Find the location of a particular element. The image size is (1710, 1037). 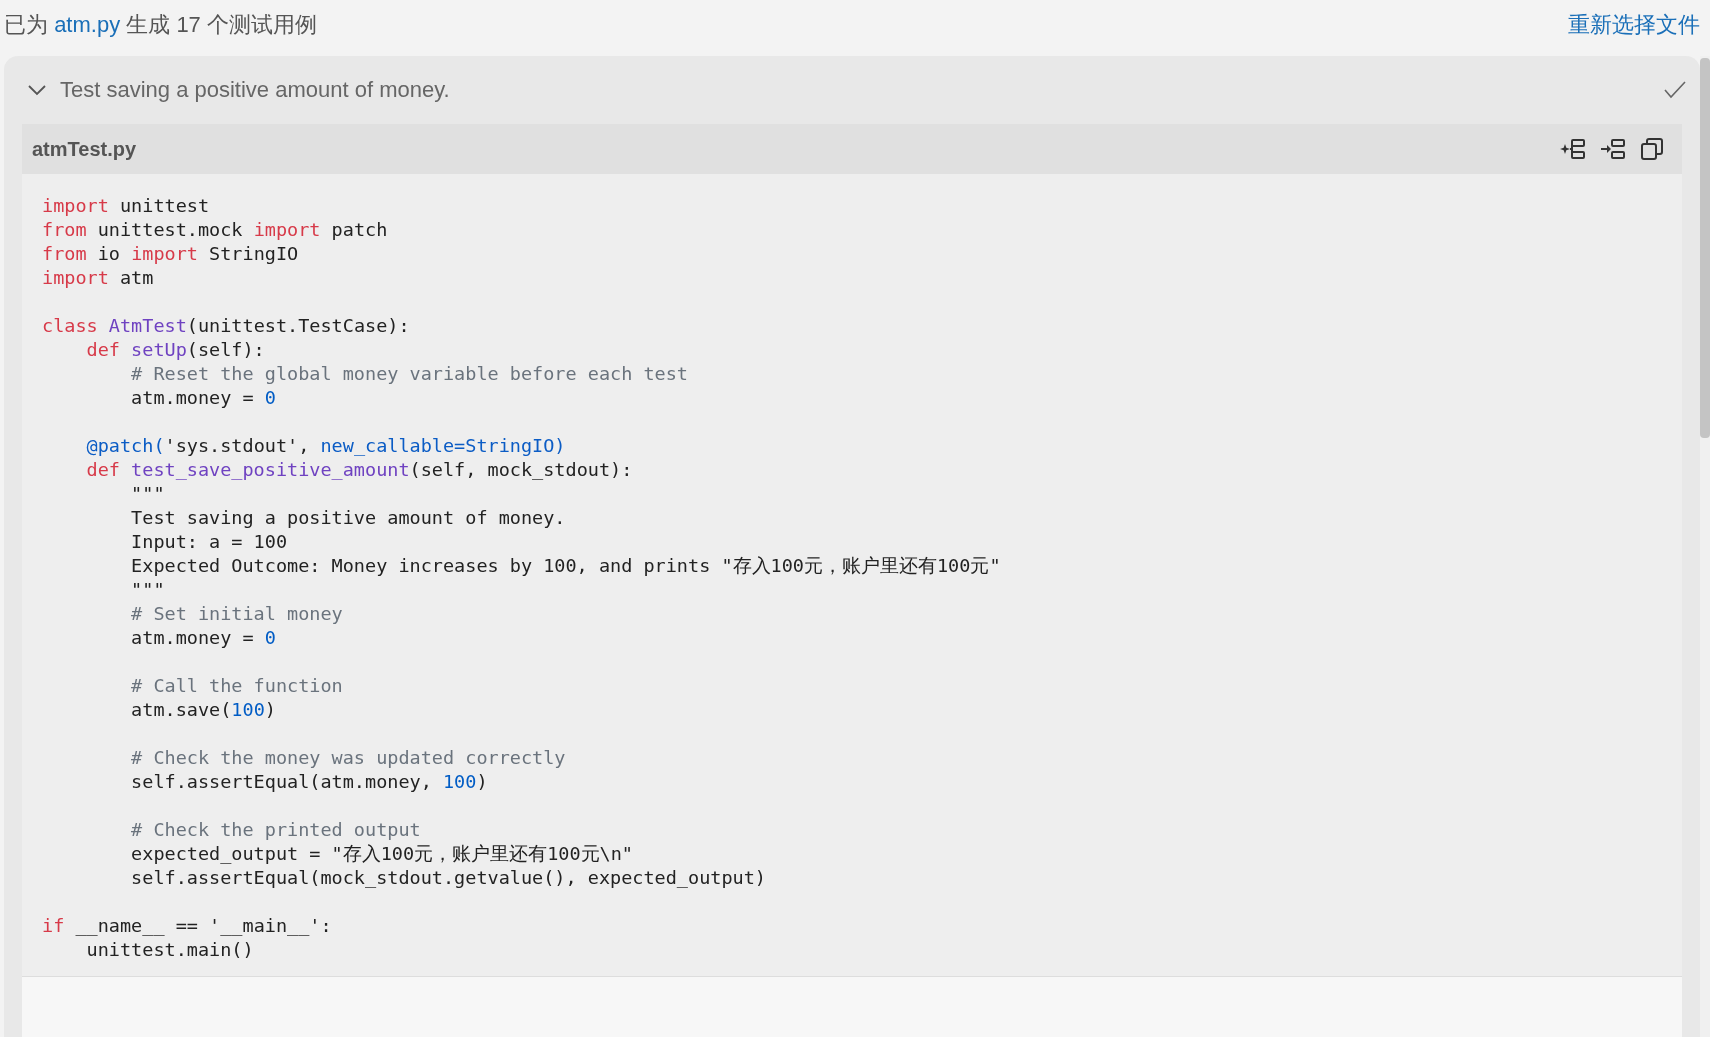

copy-icon is located at coordinates (1652, 149).